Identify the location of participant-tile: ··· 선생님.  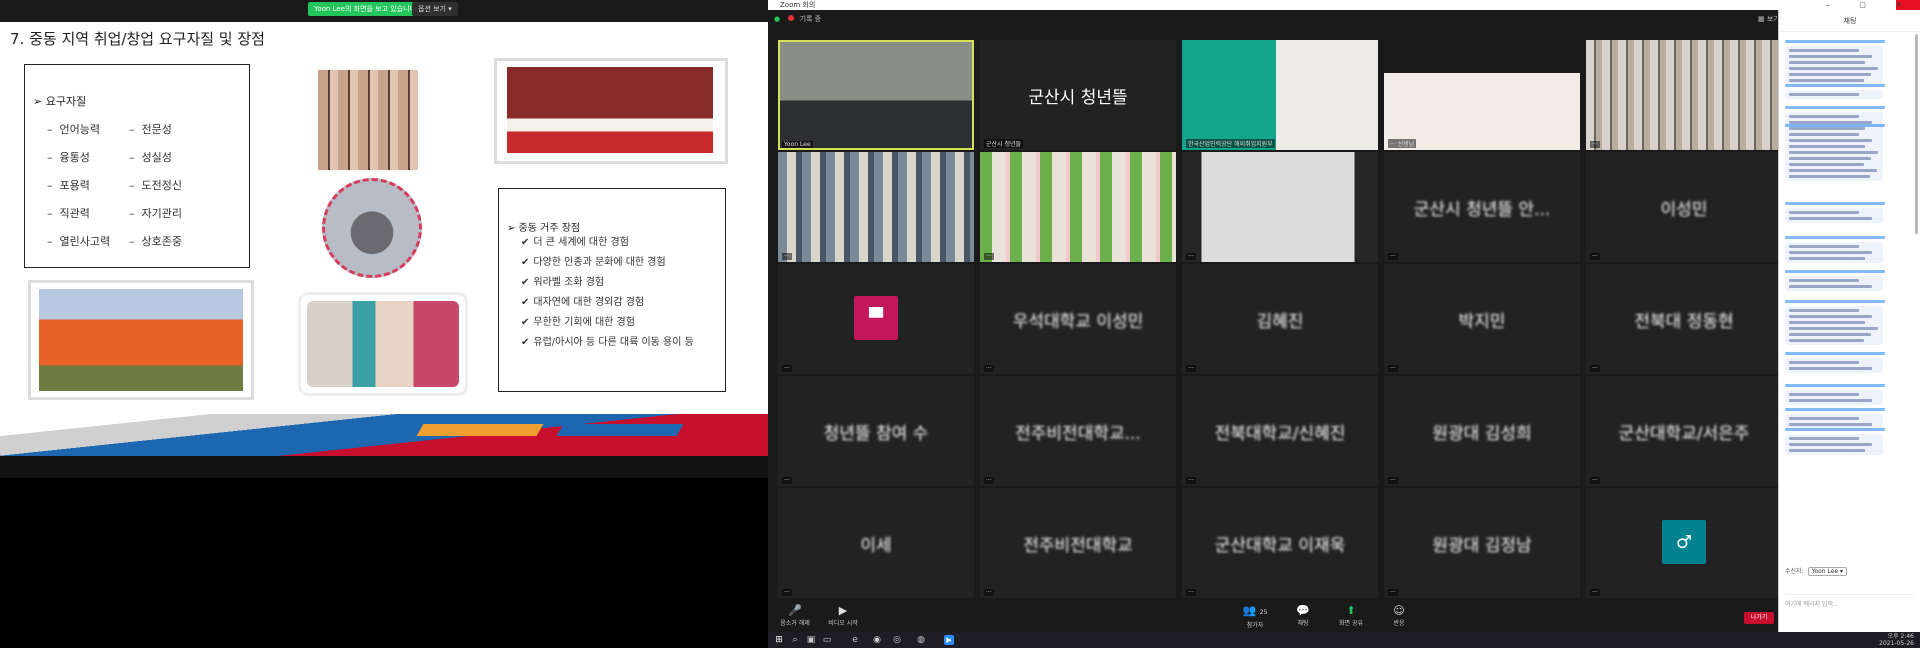
(1482, 95).